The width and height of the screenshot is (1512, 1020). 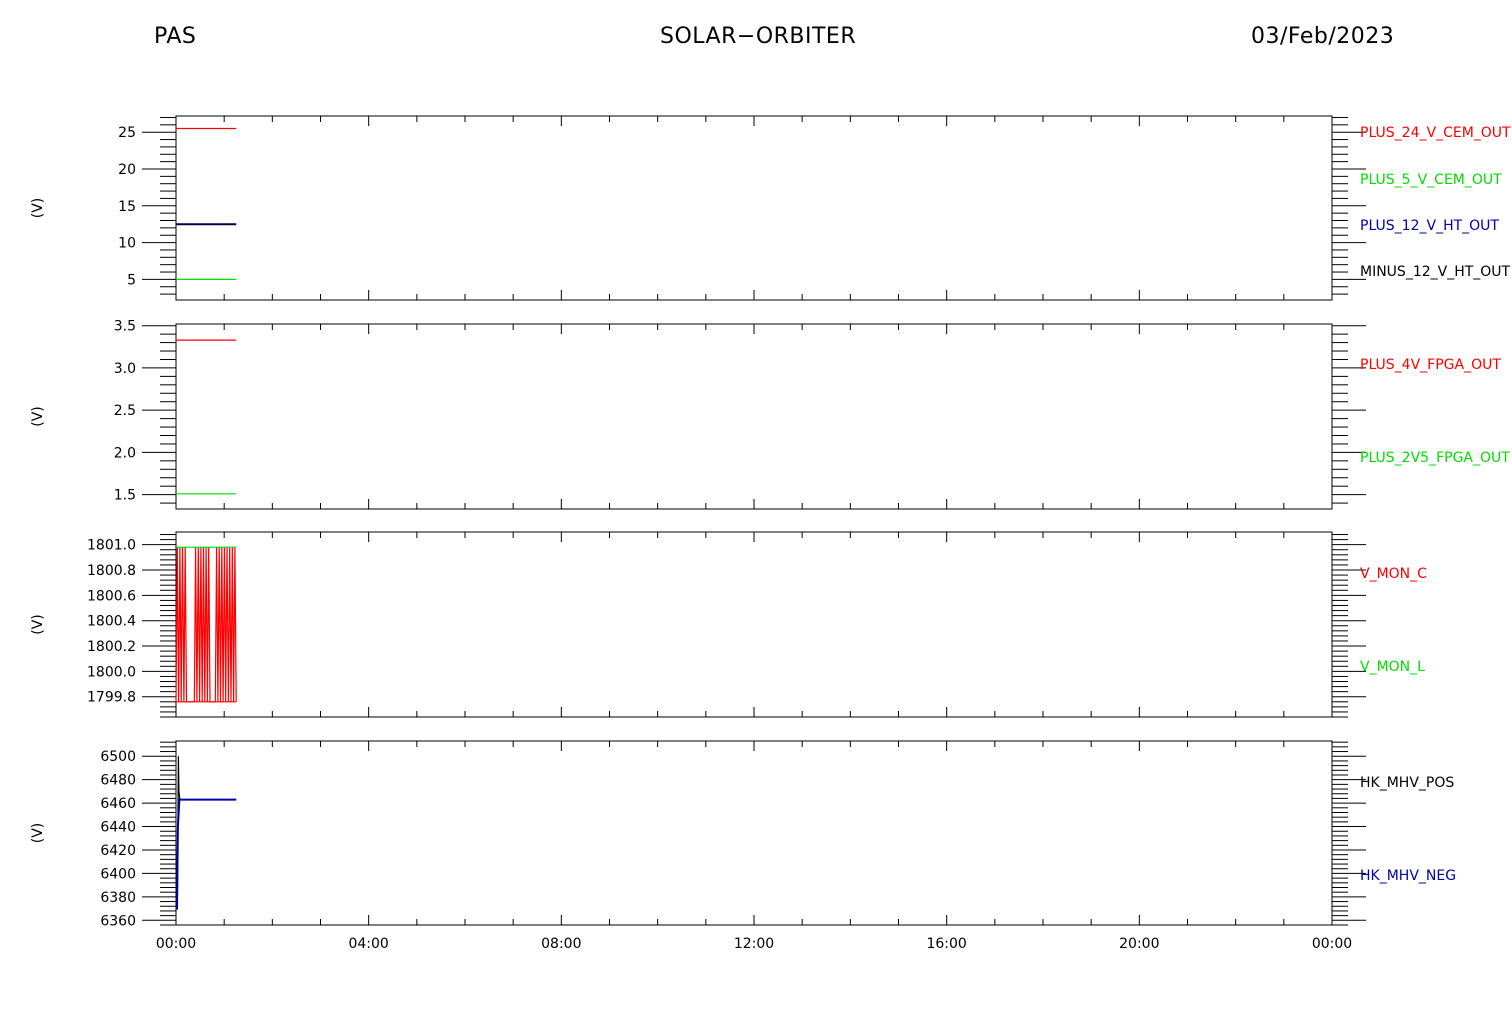 What do you see at coordinates (118, 851) in the screenshot?
I see `y-tick-label: 6420` at bounding box center [118, 851].